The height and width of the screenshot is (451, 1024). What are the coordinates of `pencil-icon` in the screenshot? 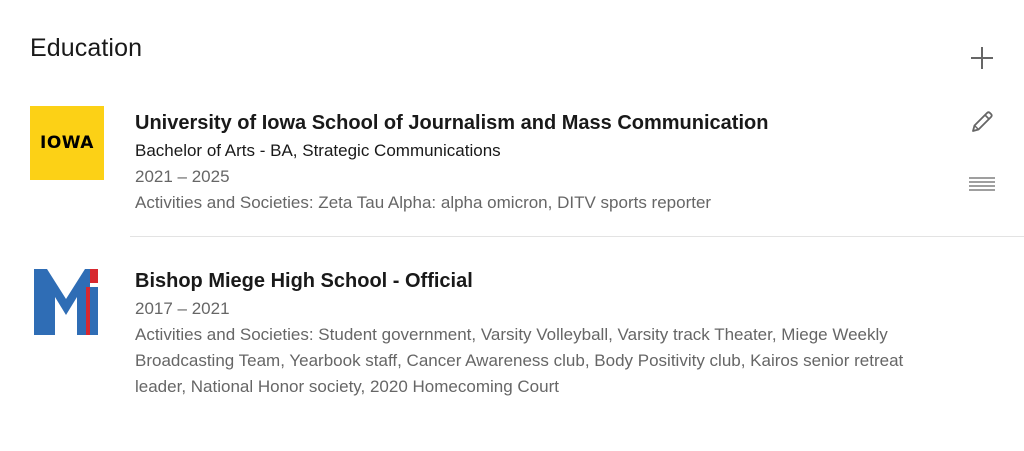 It's located at (982, 121).